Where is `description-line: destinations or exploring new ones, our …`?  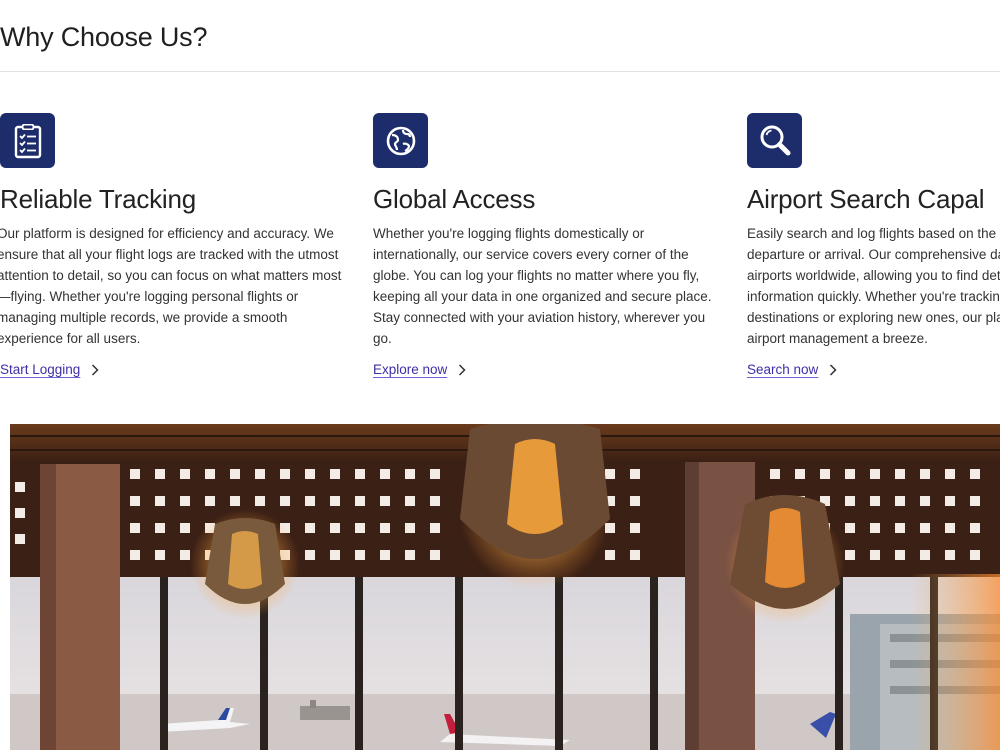
description-line: destinations or exploring new ones, our … is located at coordinates (873, 317).